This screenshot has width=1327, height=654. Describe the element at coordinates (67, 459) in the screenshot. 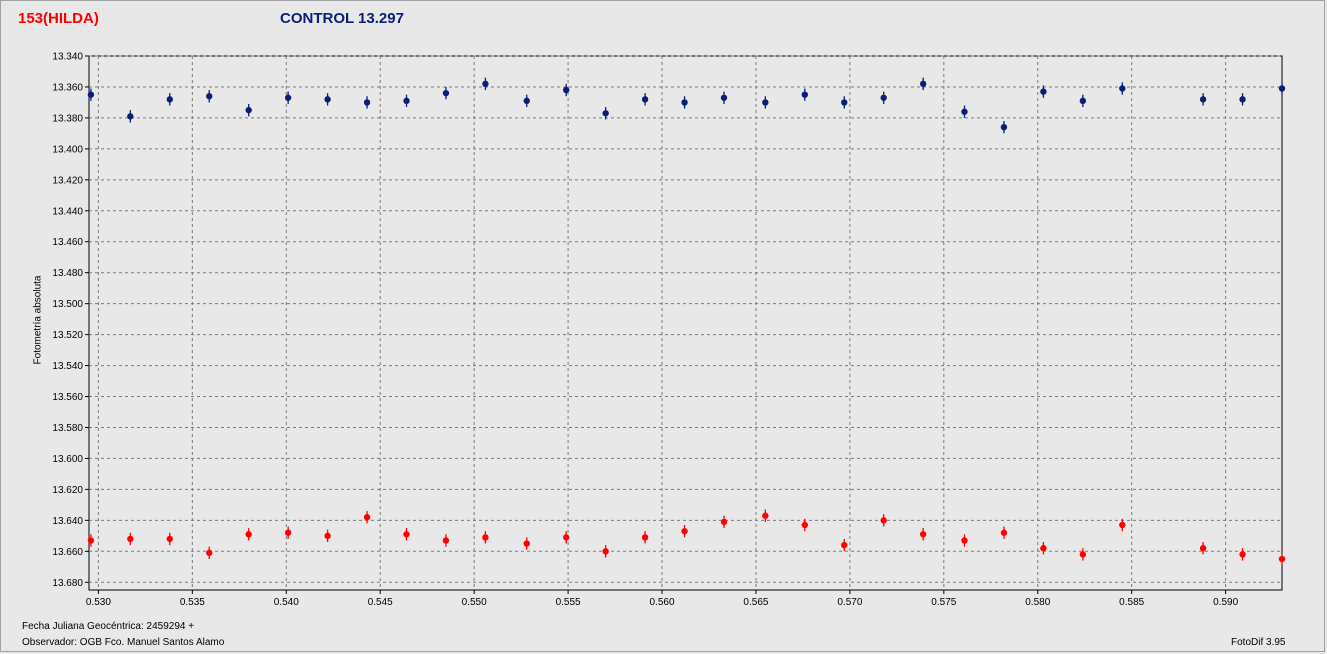

I see `y-tick-label: 13.600` at that location.